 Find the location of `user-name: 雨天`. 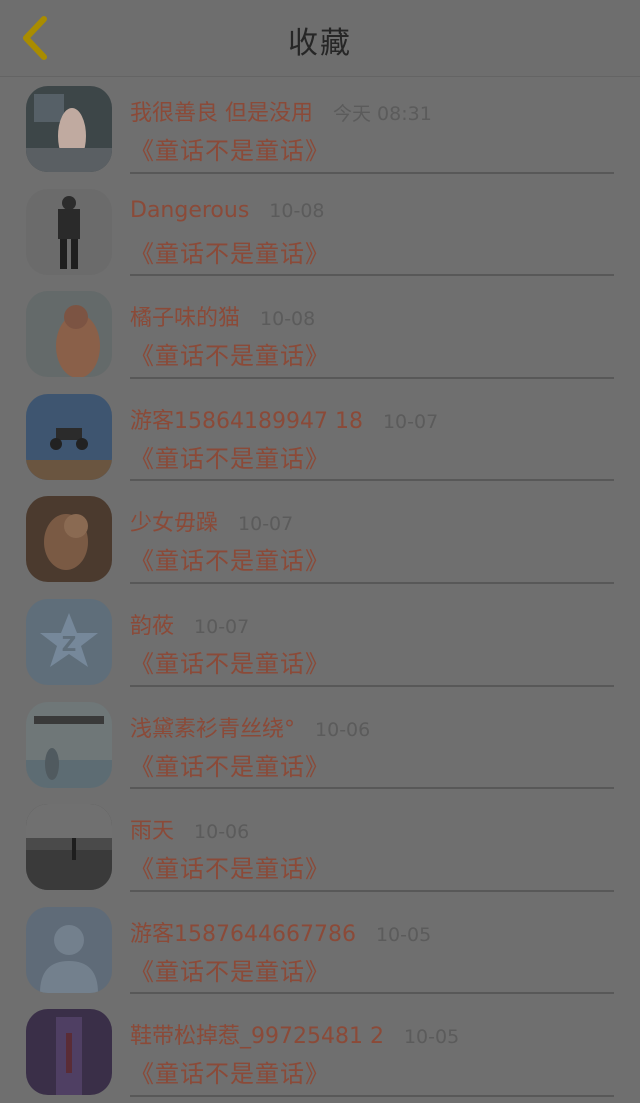

user-name: 雨天 is located at coordinates (152, 832).